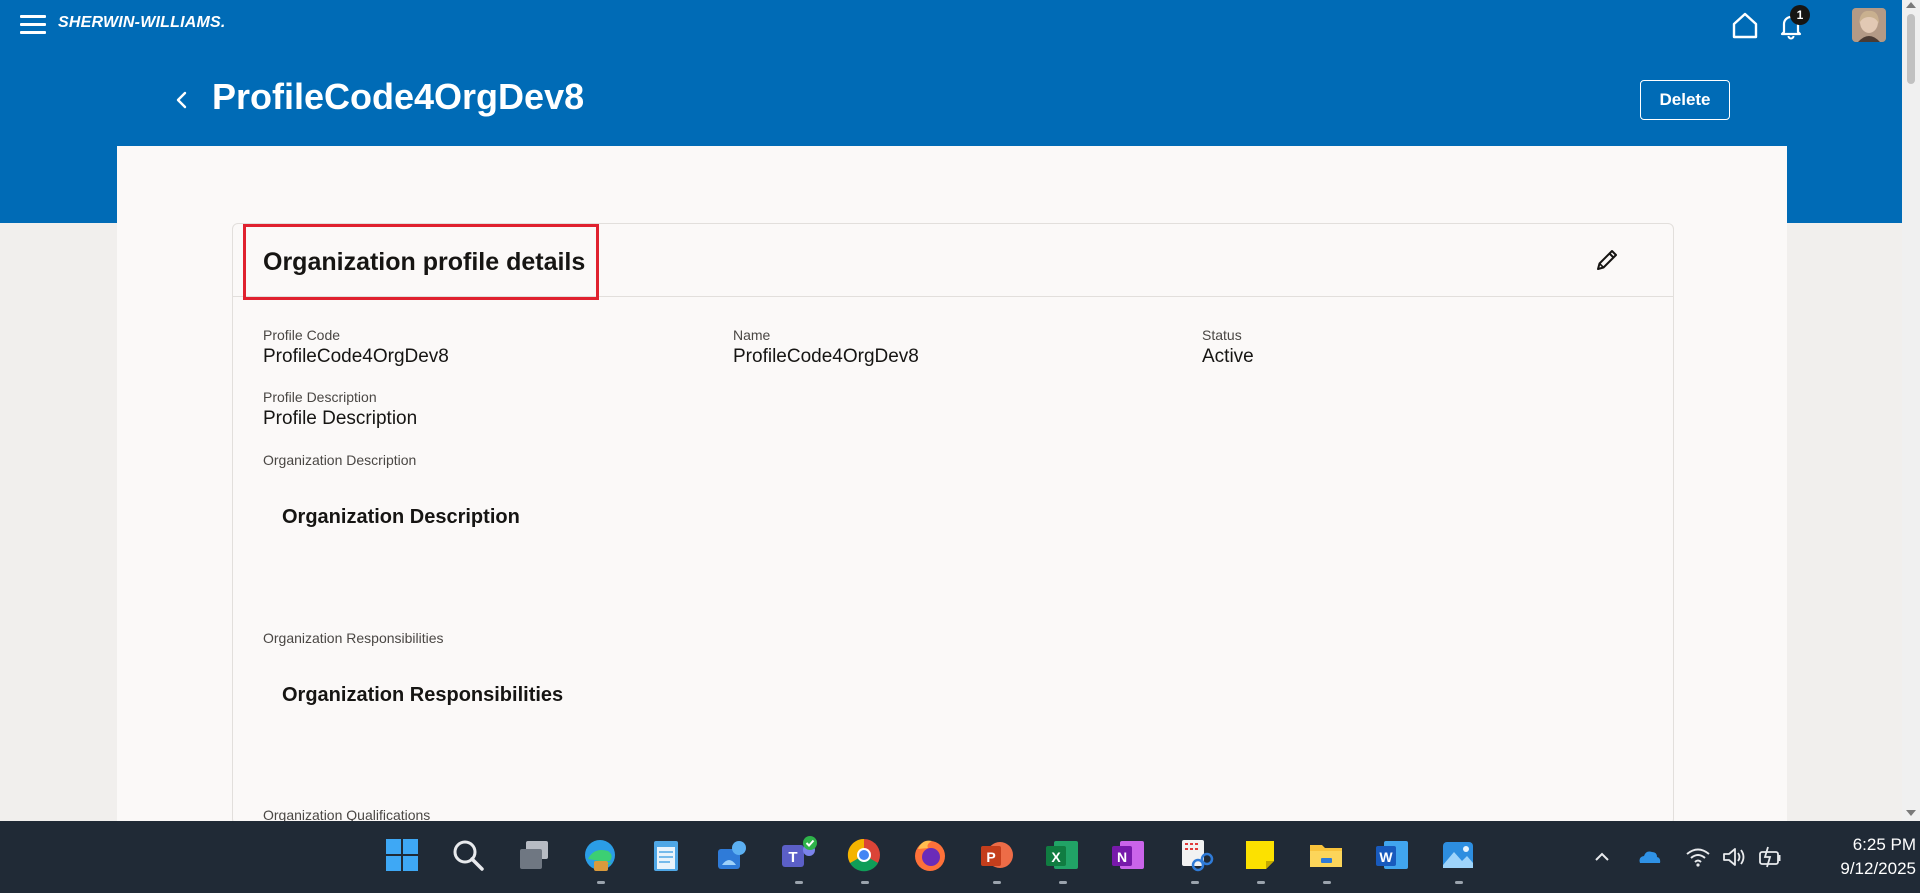 The height and width of the screenshot is (893, 1920). I want to click on menu-icon, so click(33, 25).